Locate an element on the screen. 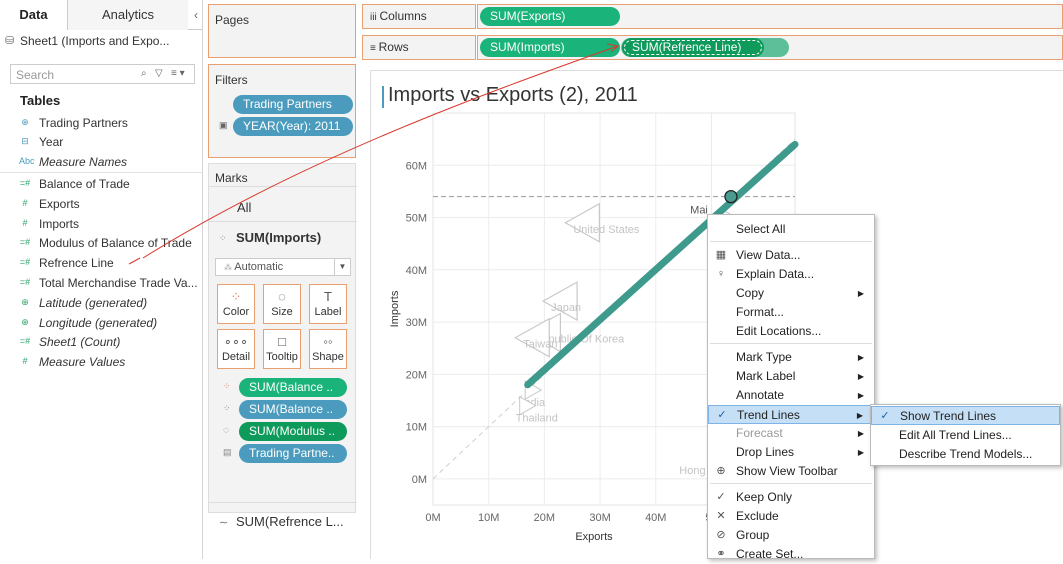 This screenshot has height=564, width=1063. menu-item-annotate: Annotate ▶ is located at coordinates (791, 395).